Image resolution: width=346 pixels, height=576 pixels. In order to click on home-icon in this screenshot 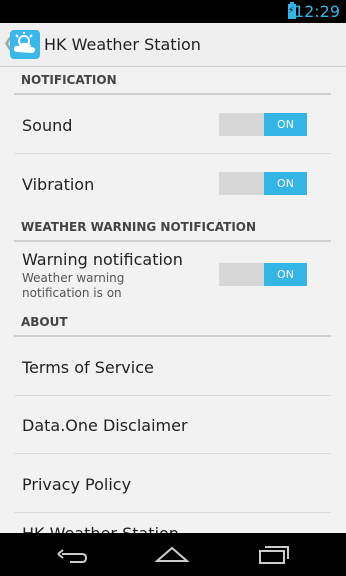, I will do `click(172, 554)`.